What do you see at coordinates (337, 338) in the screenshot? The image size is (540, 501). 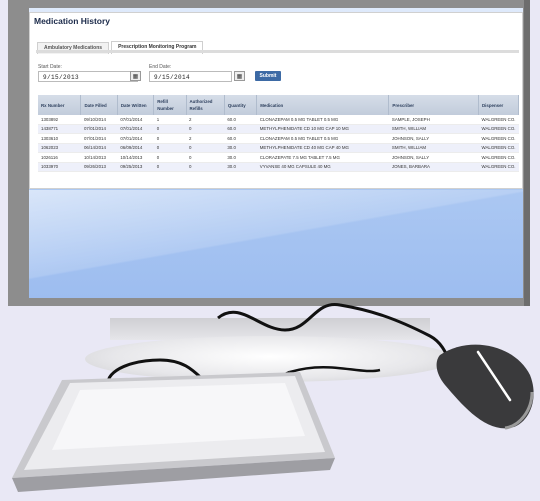 I see `monitor-cable` at bounding box center [337, 338].